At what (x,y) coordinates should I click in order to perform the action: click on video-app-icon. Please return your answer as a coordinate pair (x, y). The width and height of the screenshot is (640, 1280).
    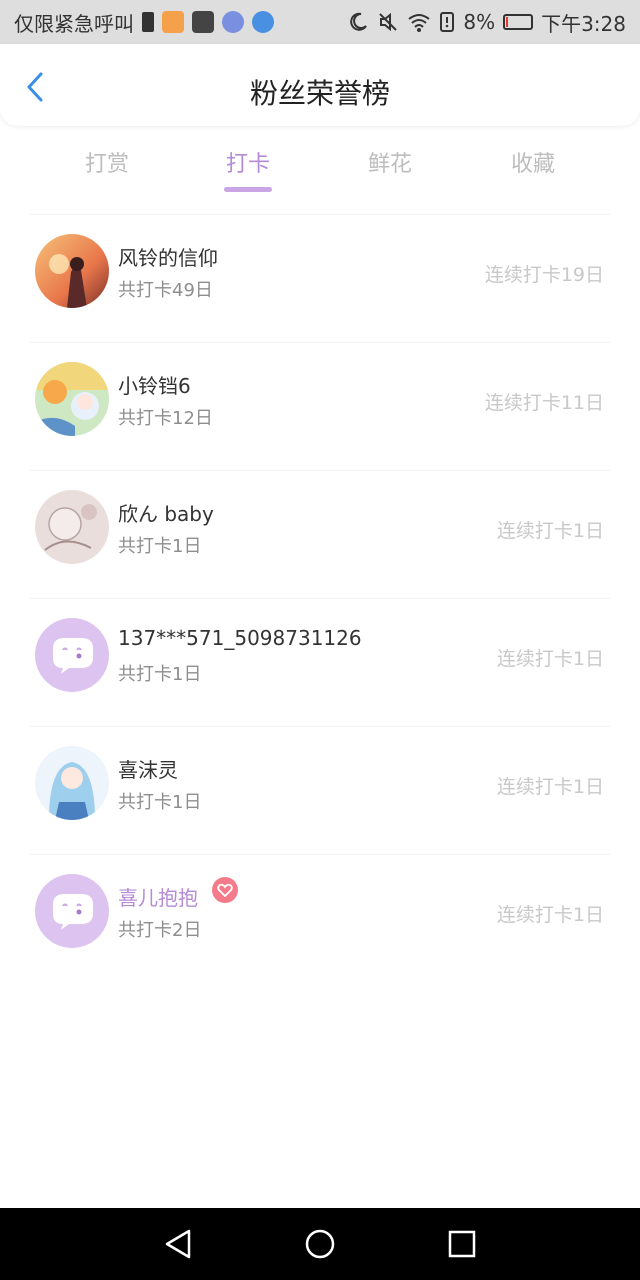
    Looking at the image, I should click on (173, 22).